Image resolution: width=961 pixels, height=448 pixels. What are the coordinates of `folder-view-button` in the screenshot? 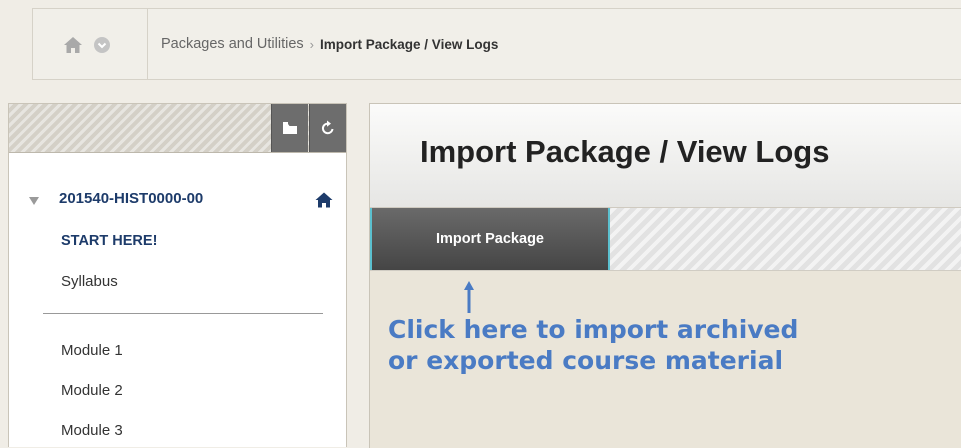 It's located at (289, 128).